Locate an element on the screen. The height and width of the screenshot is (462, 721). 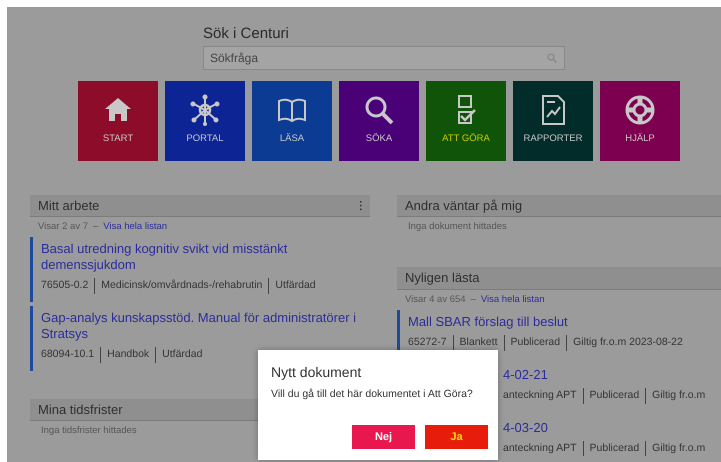
panel-title: Mina tidsfrister is located at coordinates (80, 409).